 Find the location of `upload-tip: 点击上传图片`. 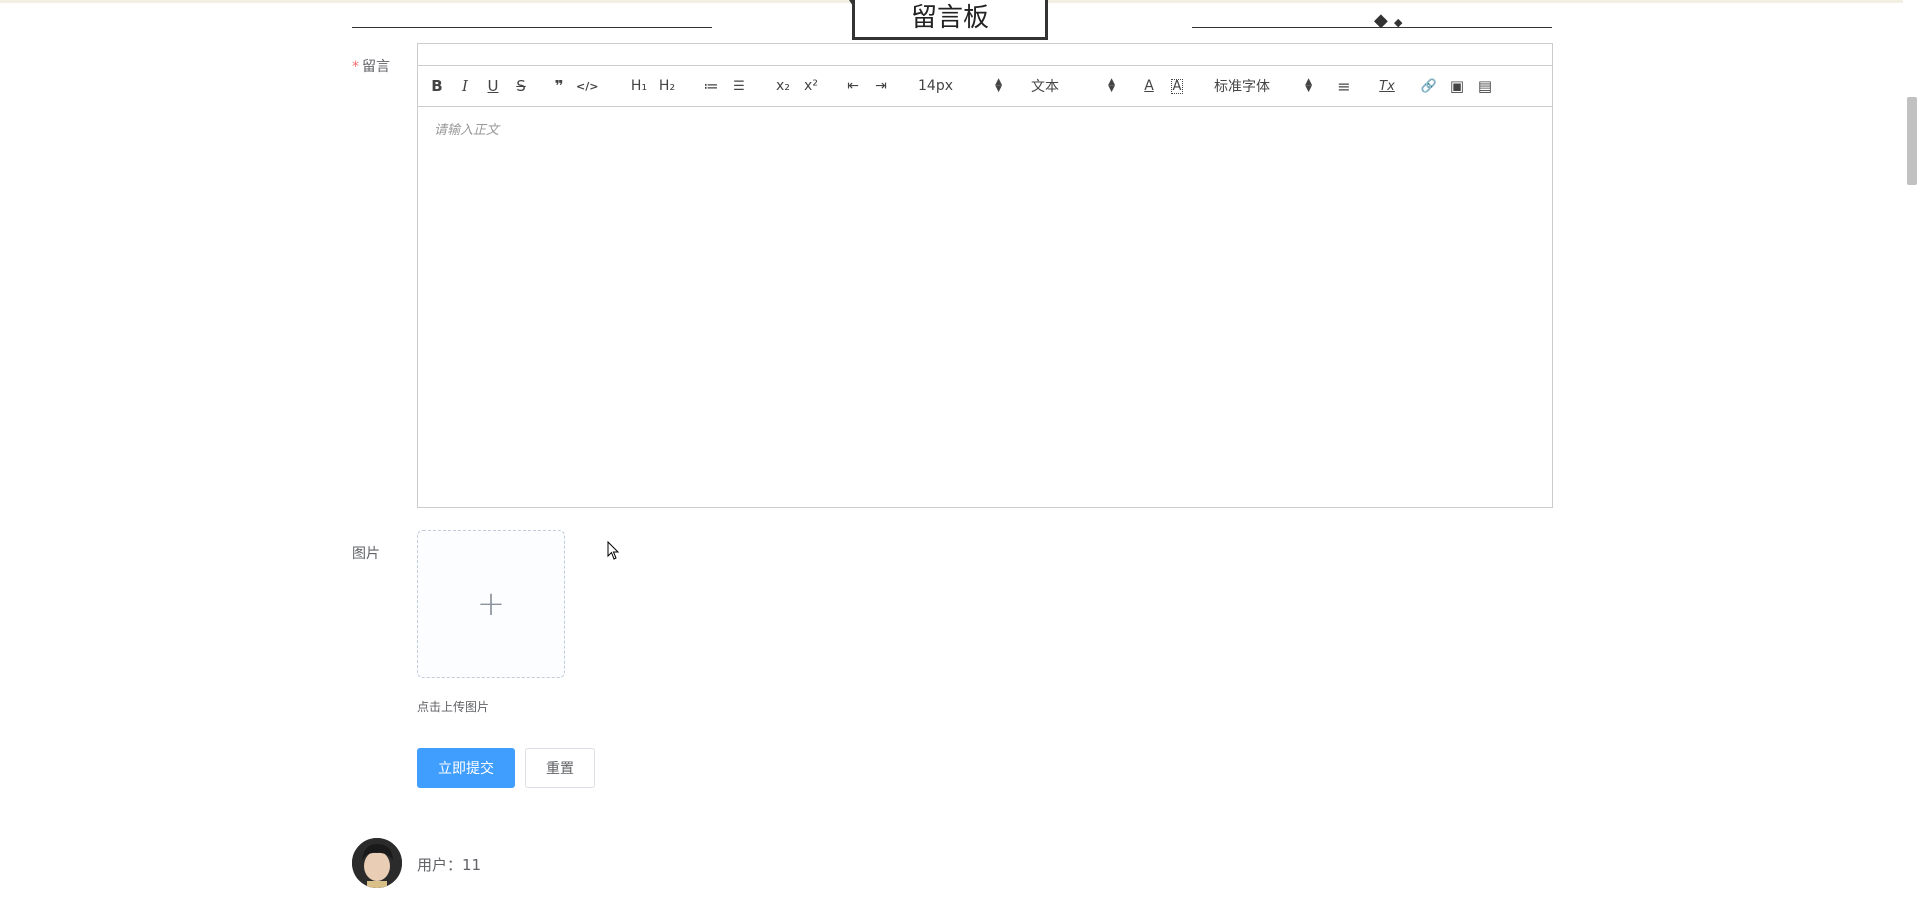

upload-tip: 点击上传图片 is located at coordinates (453, 707).